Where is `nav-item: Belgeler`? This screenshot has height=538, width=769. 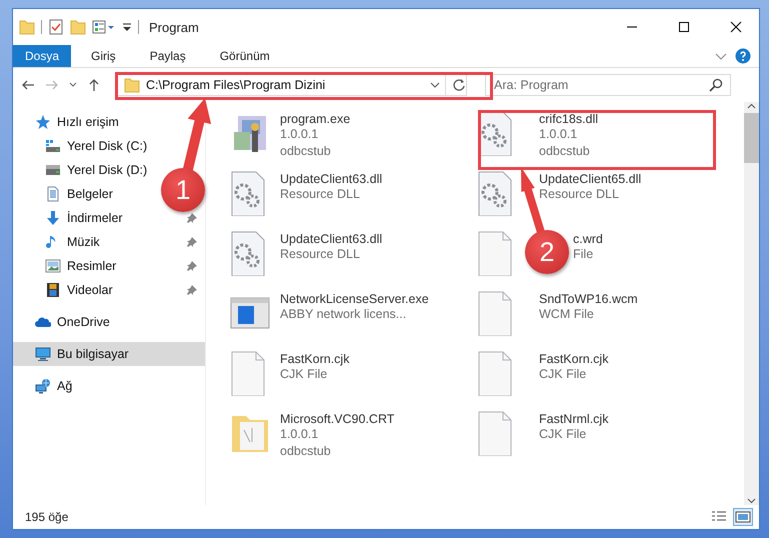
nav-item: Belgeler is located at coordinates (66, 194).